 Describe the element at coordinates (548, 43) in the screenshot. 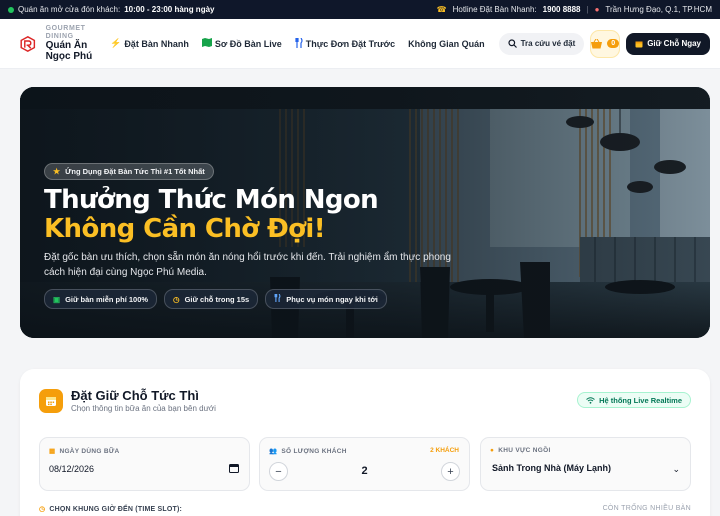

I see `lookup-label: Tra cứu vé đặt` at that location.